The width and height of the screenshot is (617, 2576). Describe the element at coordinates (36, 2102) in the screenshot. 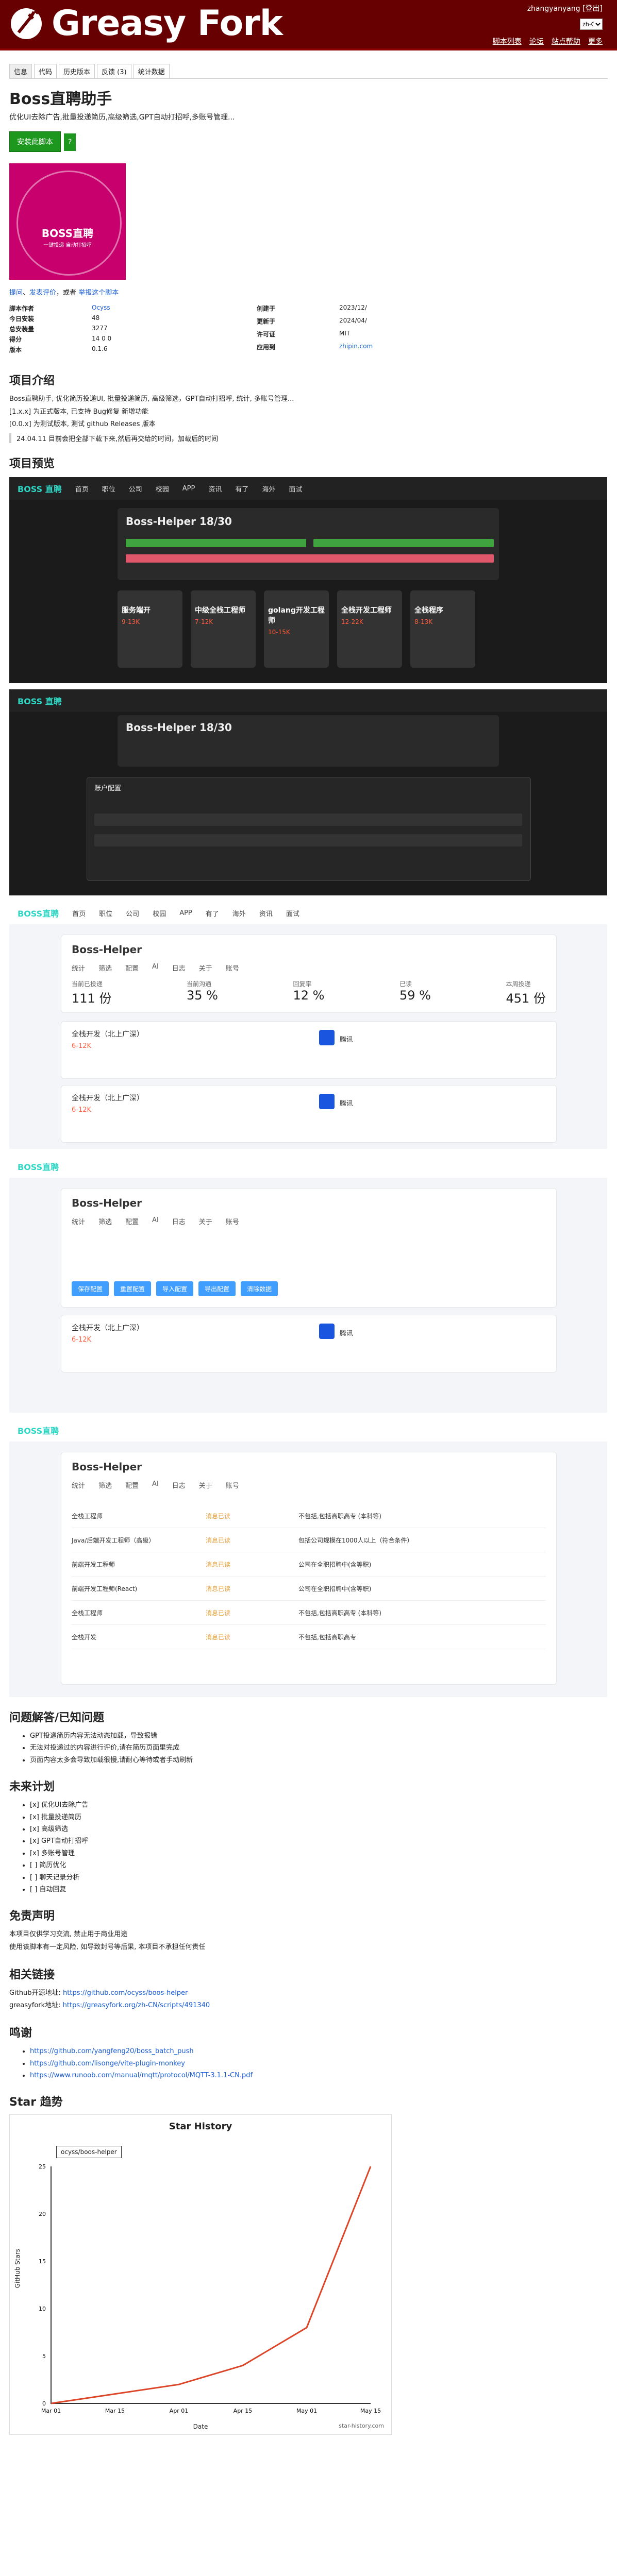

I see `star-heading: Star 趋势` at that location.